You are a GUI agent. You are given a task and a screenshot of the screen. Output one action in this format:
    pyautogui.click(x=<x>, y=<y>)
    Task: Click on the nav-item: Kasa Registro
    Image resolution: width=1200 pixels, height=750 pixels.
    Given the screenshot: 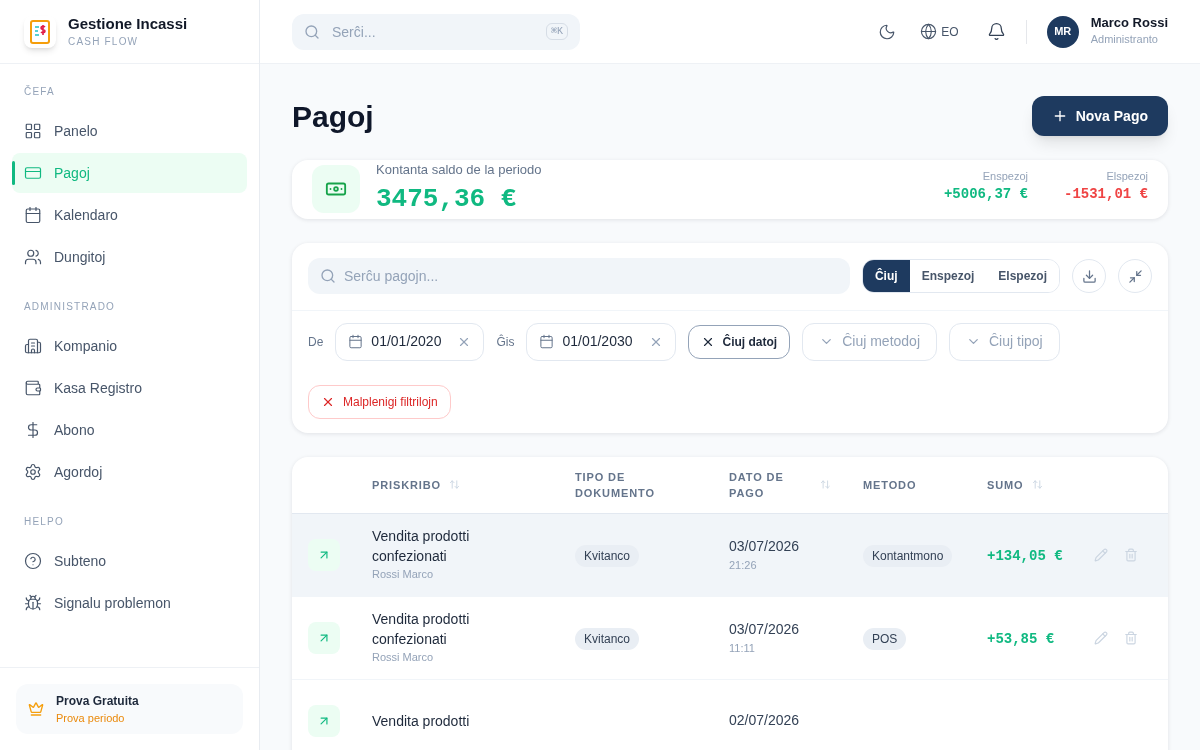 What is the action you would take?
    pyautogui.click(x=129, y=388)
    